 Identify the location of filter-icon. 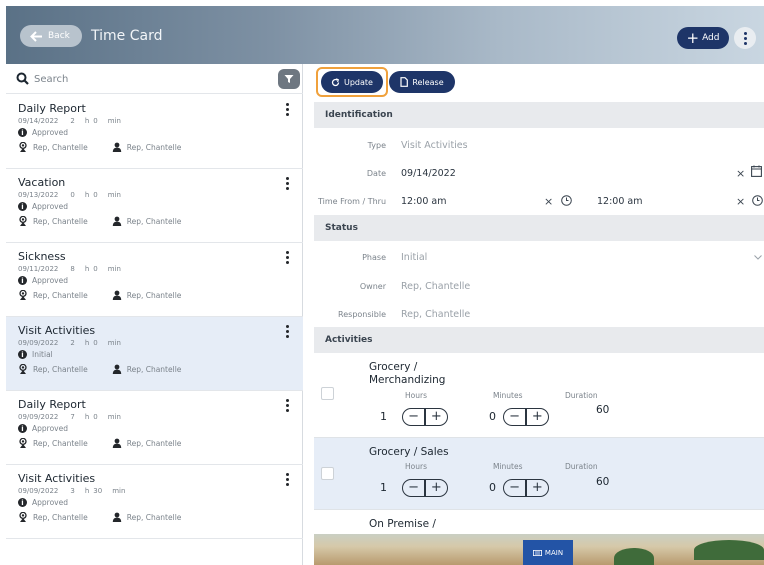
(289, 79).